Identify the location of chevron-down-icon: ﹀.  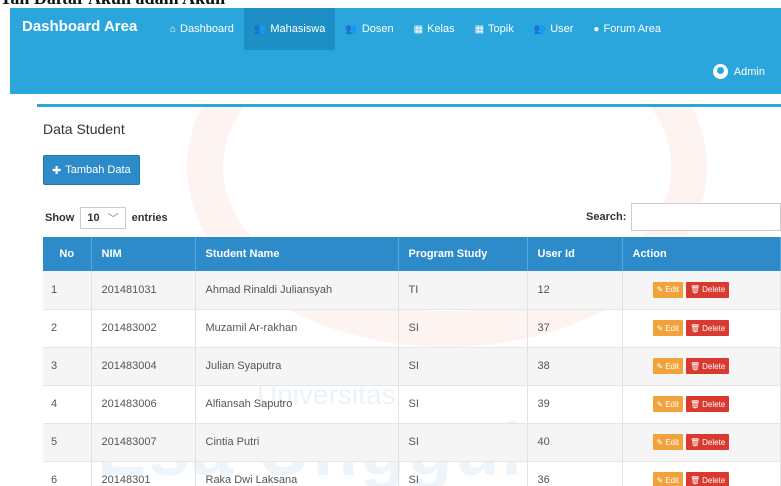
(113, 219).